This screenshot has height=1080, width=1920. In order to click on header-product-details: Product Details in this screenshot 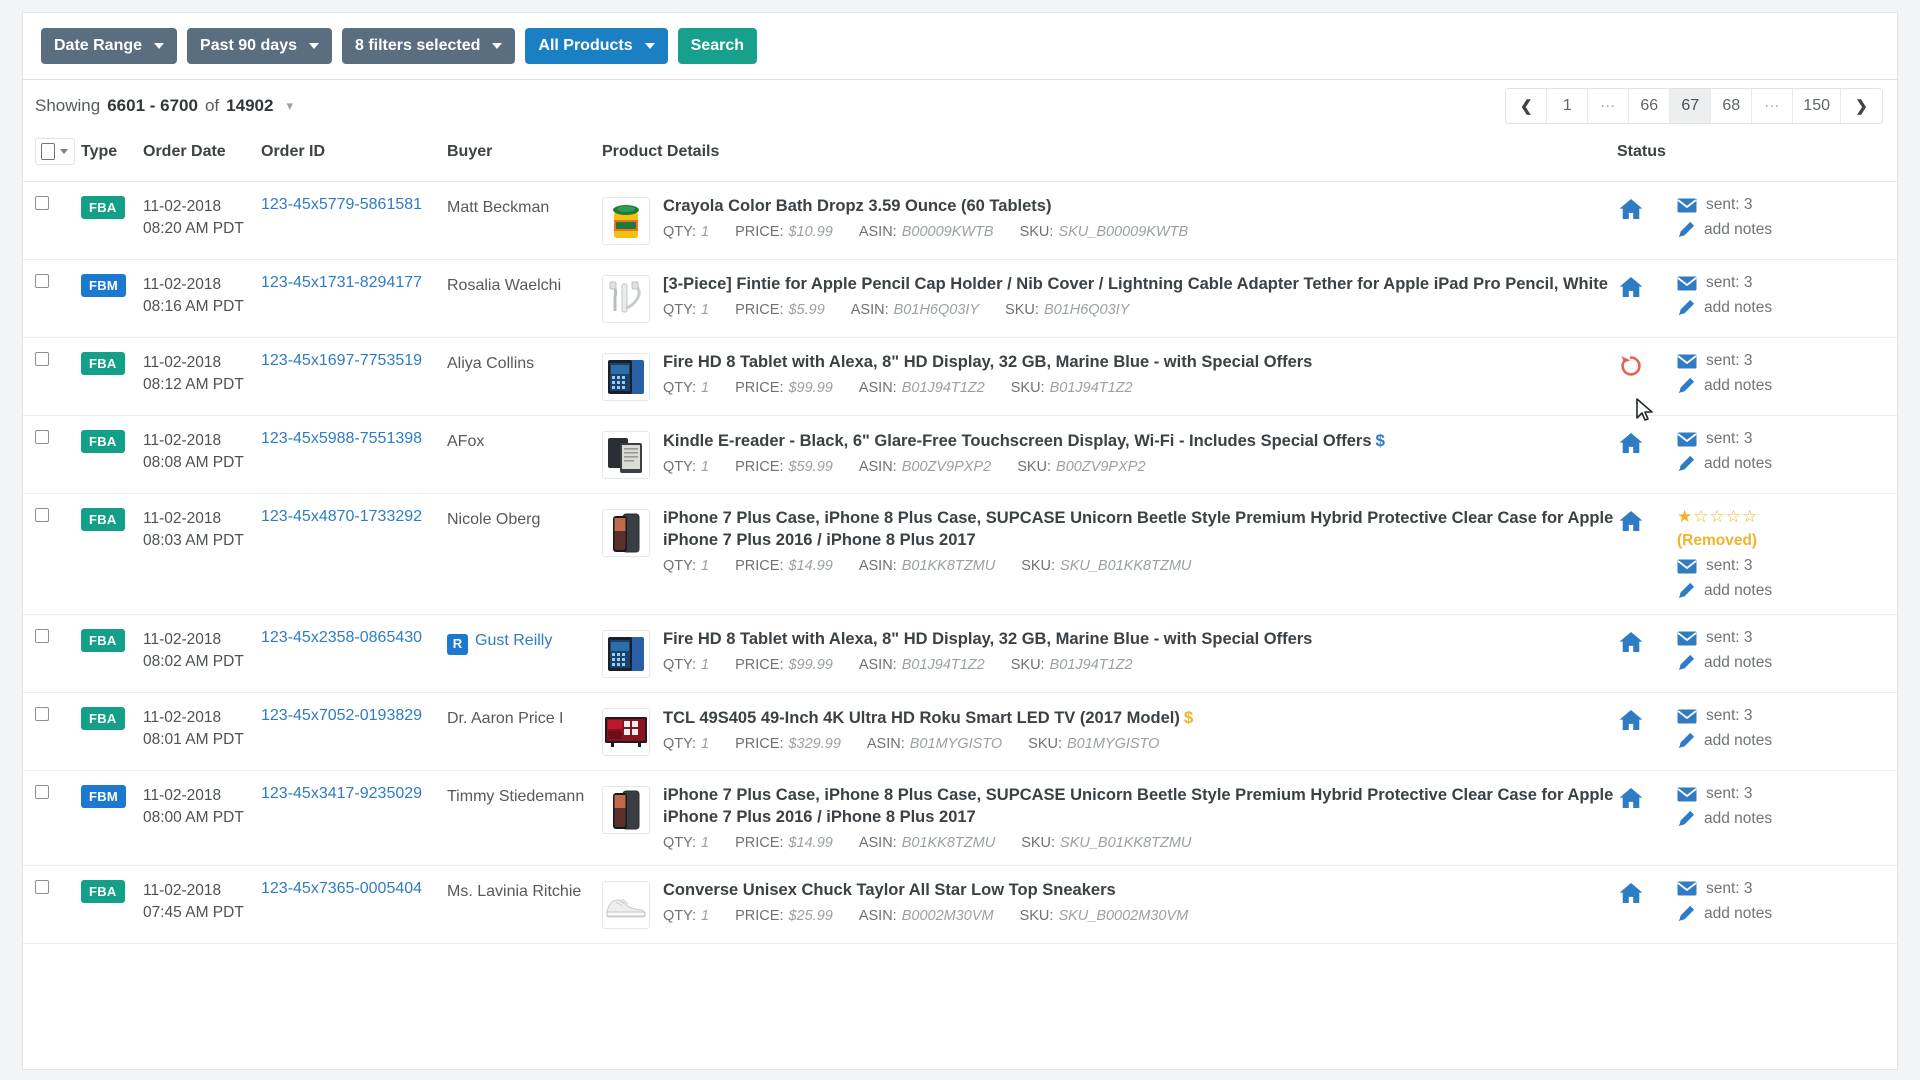, I will do `click(1109, 157)`.